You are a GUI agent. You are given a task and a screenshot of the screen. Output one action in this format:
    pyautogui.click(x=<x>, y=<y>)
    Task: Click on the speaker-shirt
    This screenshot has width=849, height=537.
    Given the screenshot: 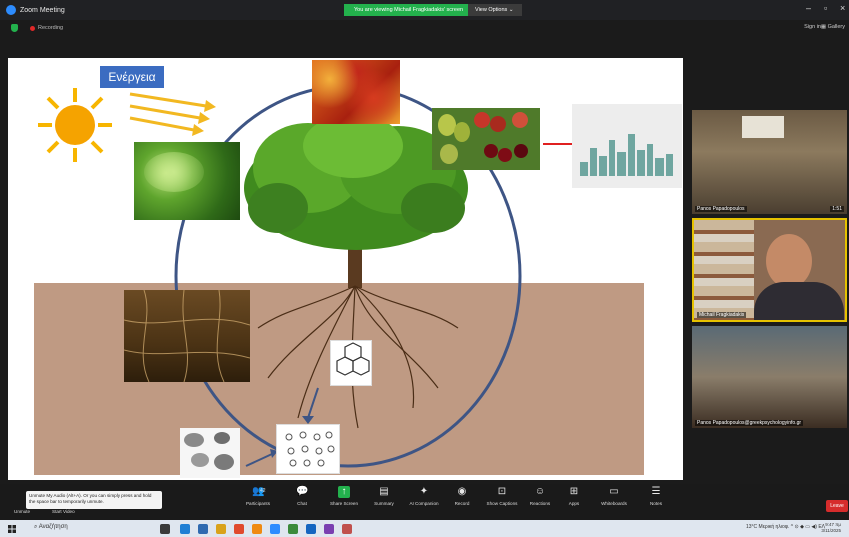 What is the action you would take?
    pyautogui.click(x=799, y=301)
    